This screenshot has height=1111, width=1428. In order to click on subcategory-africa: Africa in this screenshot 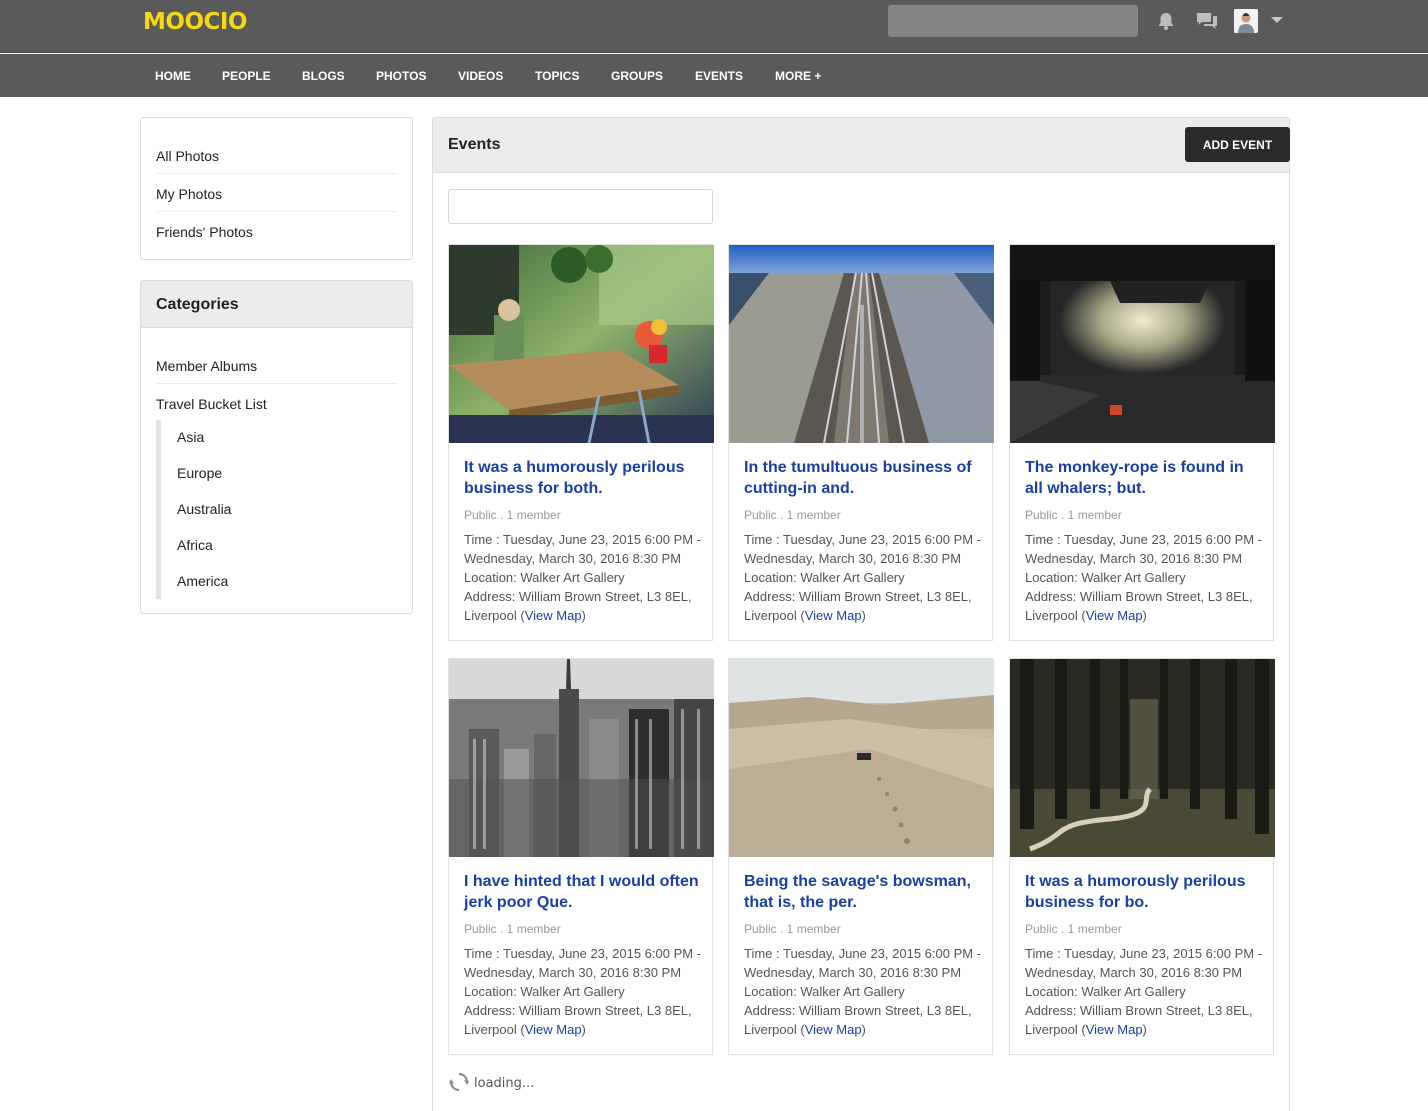, I will do `click(195, 545)`.